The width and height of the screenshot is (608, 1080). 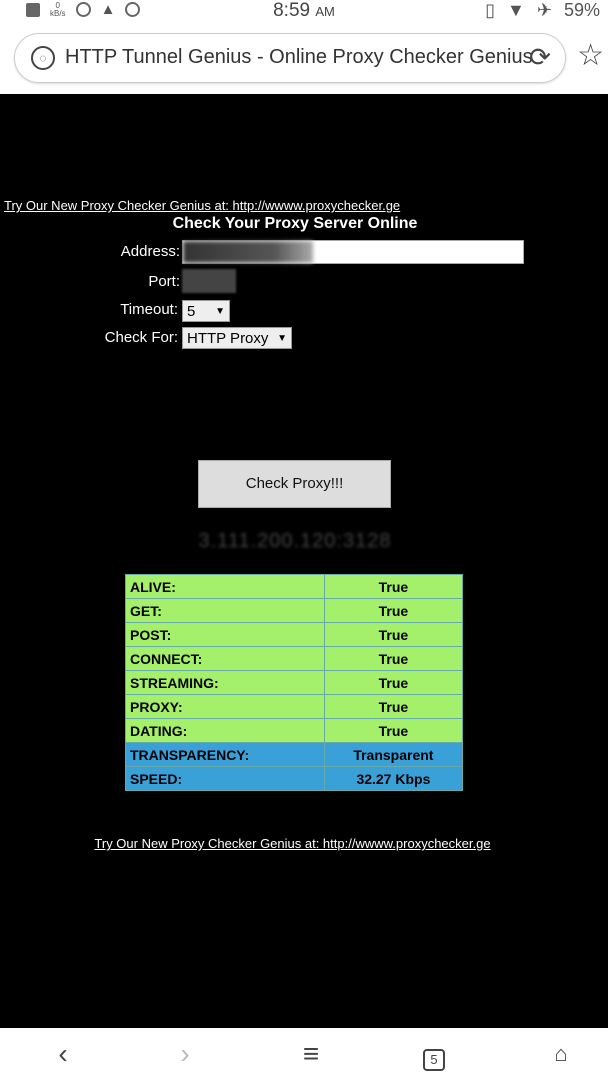 I want to click on timeout-label: Timeout:, so click(x=149, y=309).